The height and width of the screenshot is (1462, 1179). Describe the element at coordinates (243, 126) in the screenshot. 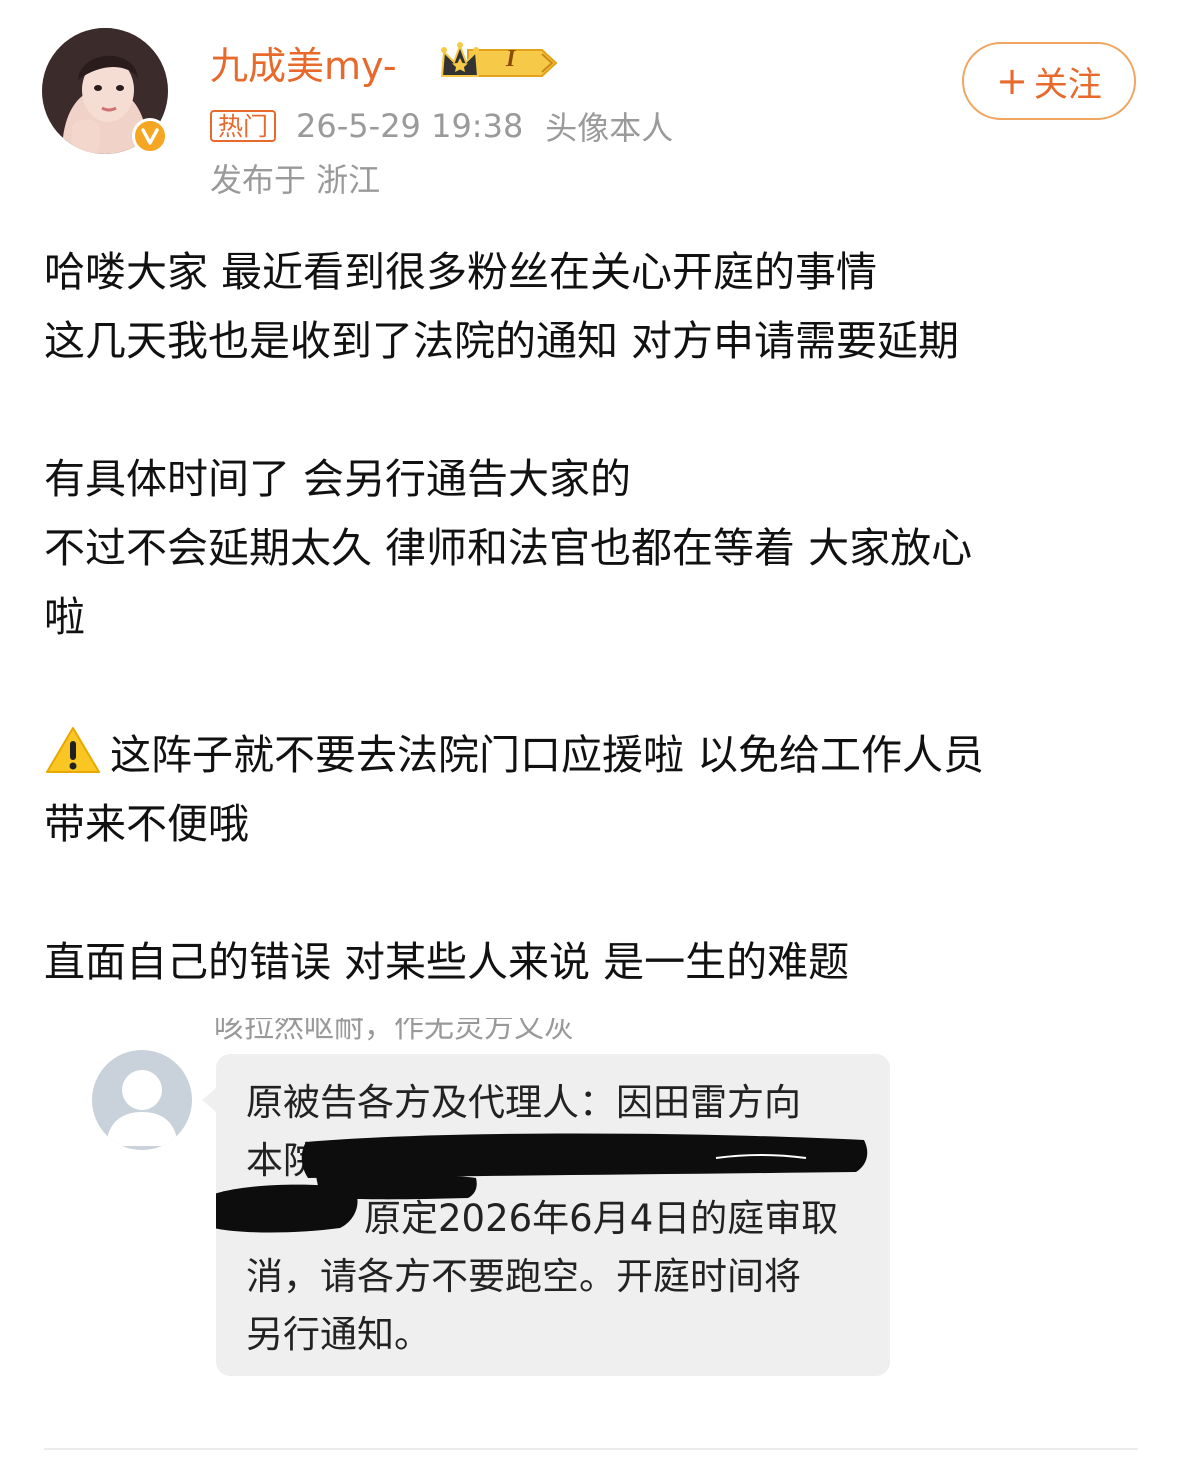

I see `hot-tag: 热门` at that location.